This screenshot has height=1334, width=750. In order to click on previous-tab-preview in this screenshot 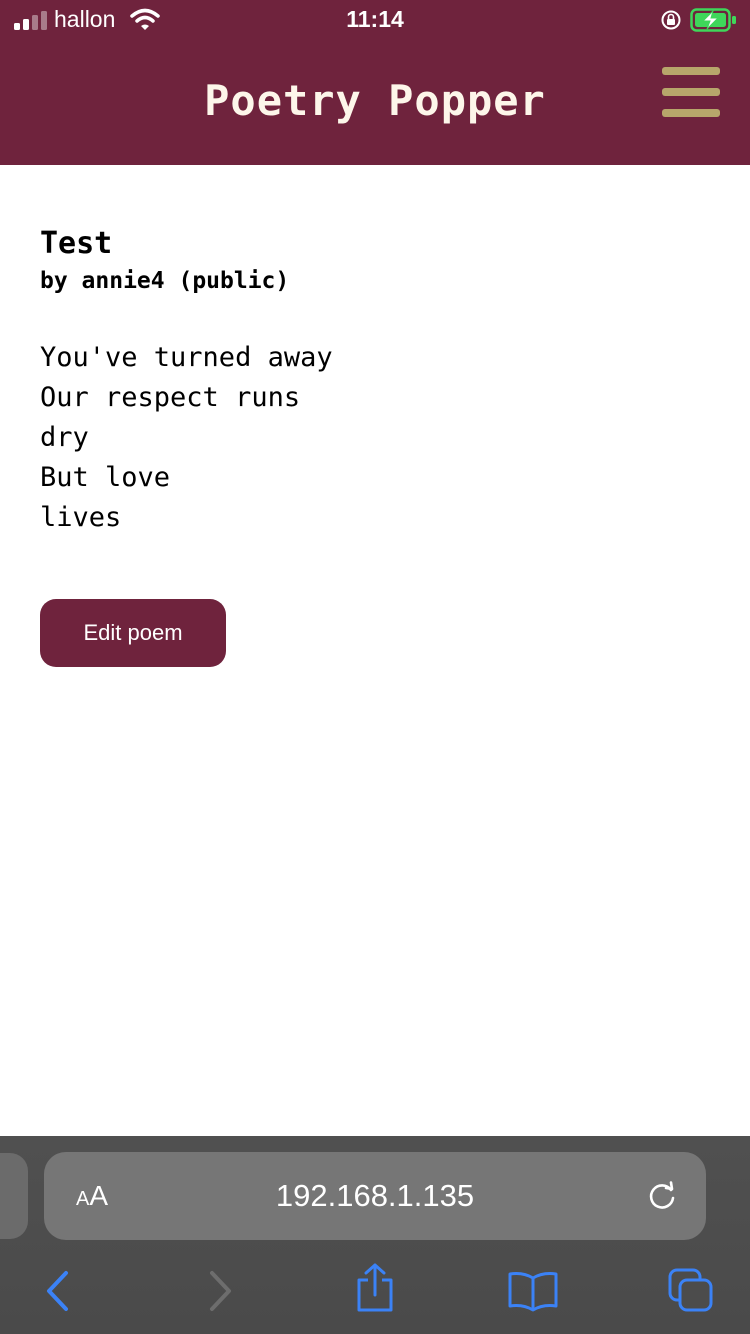, I will do `click(14, 1196)`.